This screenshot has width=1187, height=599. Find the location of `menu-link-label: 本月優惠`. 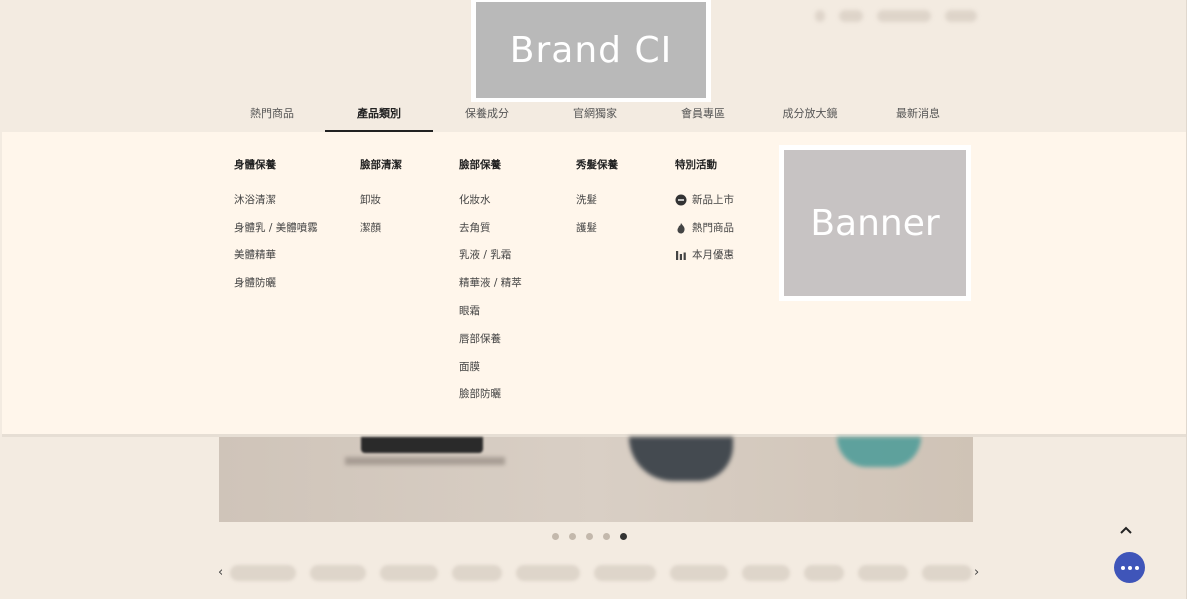

menu-link-label: 本月優惠 is located at coordinates (713, 255).